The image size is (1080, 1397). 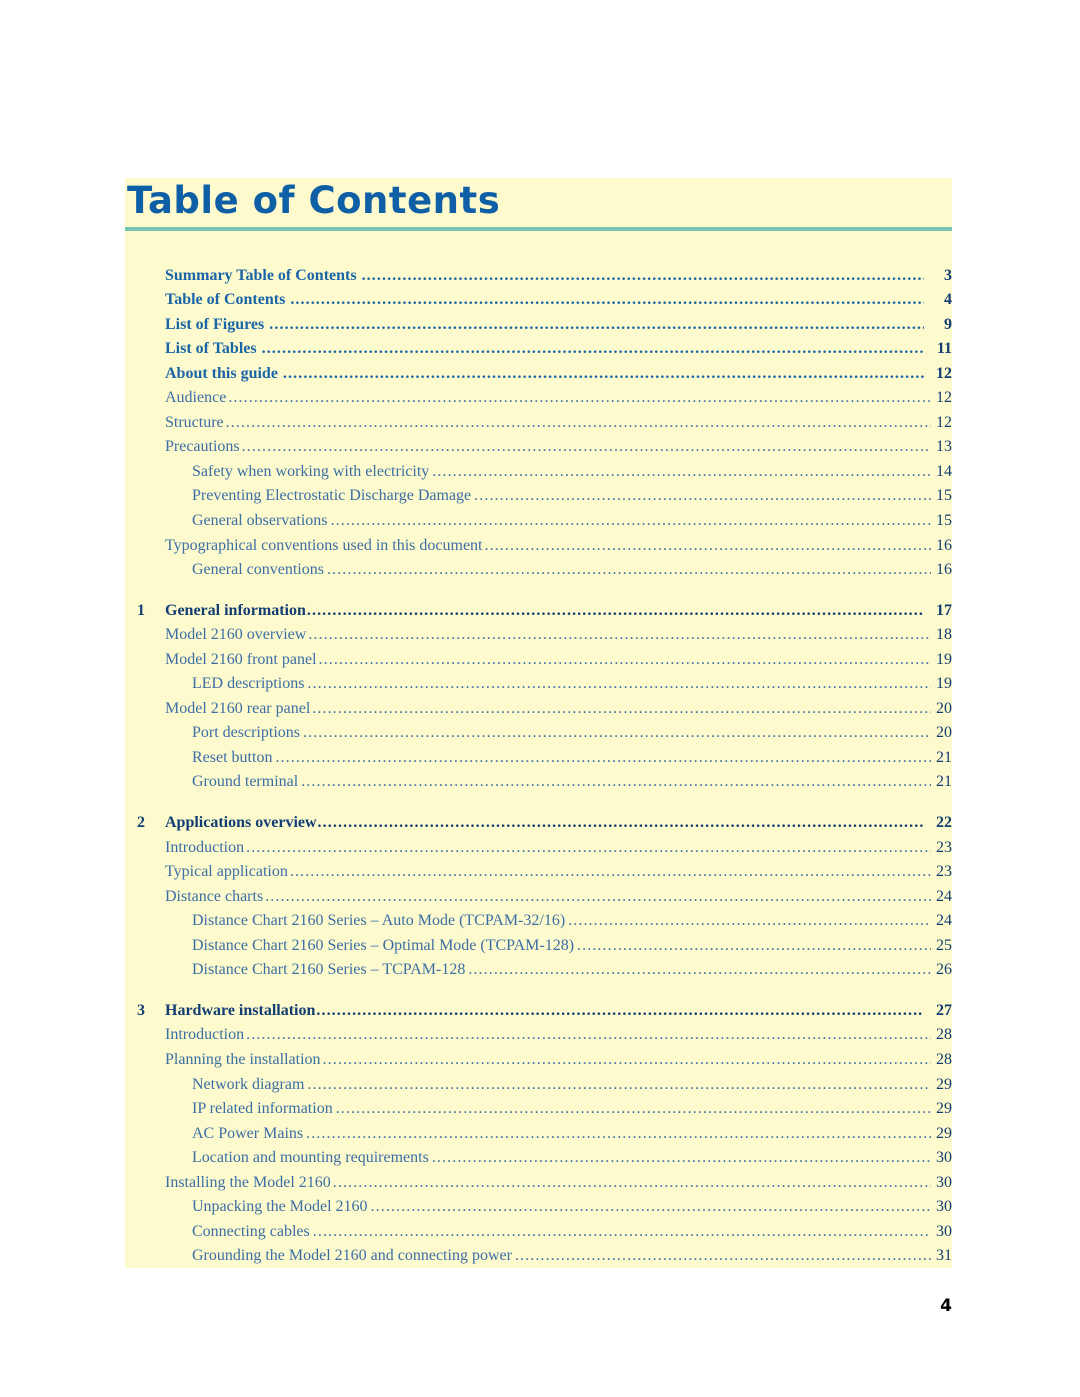 I want to click on toc-entry: Structure 12, so click(x=538, y=421).